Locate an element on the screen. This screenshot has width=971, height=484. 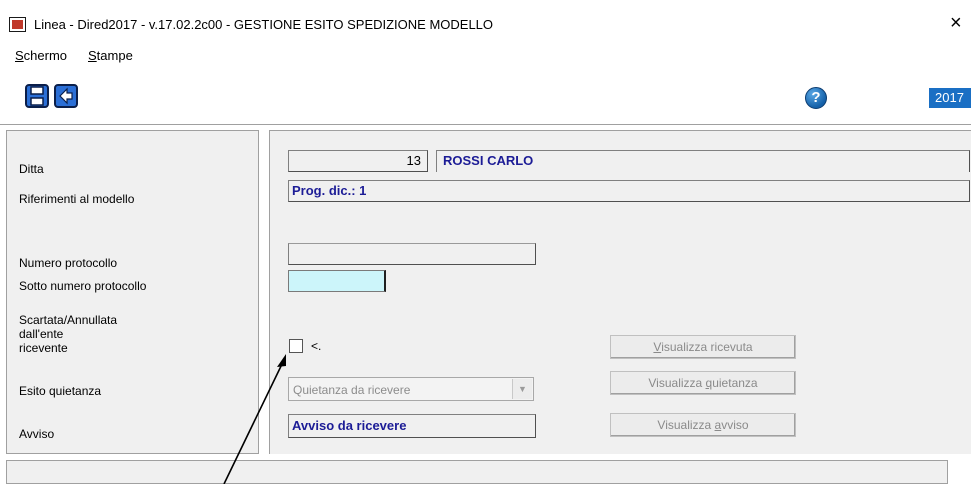
numero-protocollo-input is located at coordinates (412, 254).